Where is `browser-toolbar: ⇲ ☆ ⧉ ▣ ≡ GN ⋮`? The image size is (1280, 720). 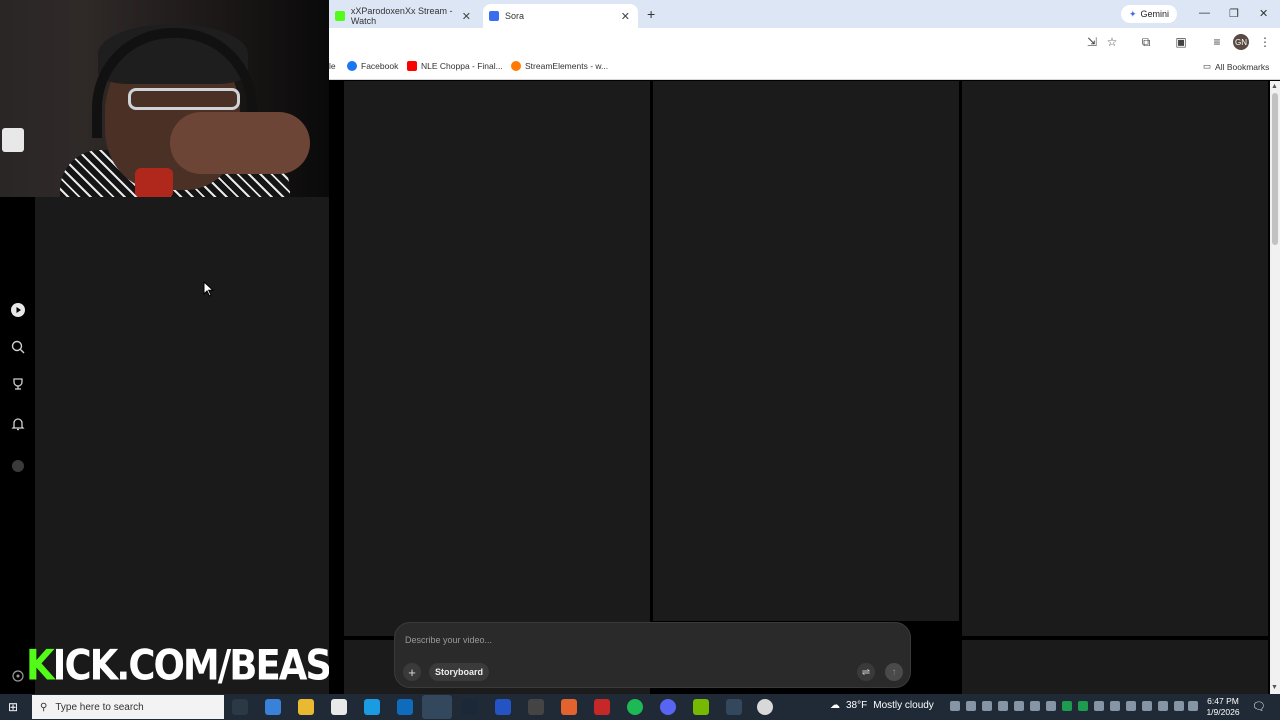
browser-toolbar: ⇲ ☆ ⧉ ▣ ≡ GN ⋮ is located at coordinates (804, 42).